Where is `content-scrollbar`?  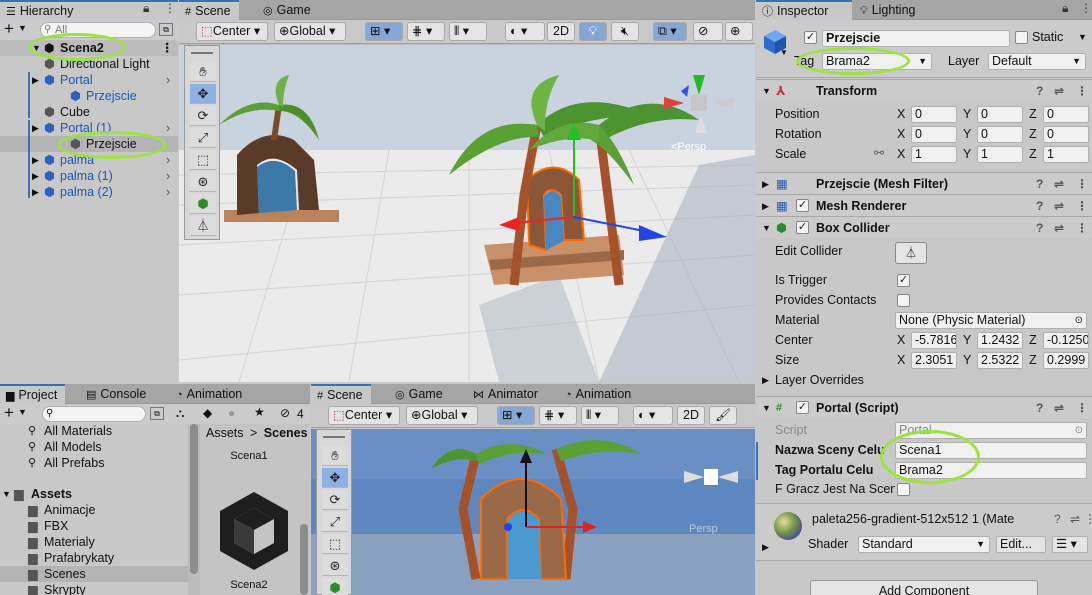 content-scrollbar is located at coordinates (304, 559).